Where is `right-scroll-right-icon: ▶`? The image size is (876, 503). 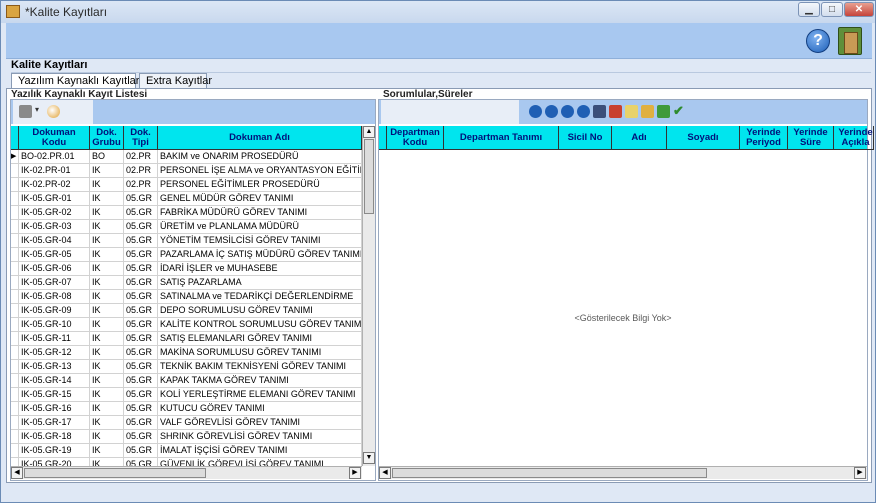
right-scroll-right-icon: ▶ is located at coordinates (860, 473).